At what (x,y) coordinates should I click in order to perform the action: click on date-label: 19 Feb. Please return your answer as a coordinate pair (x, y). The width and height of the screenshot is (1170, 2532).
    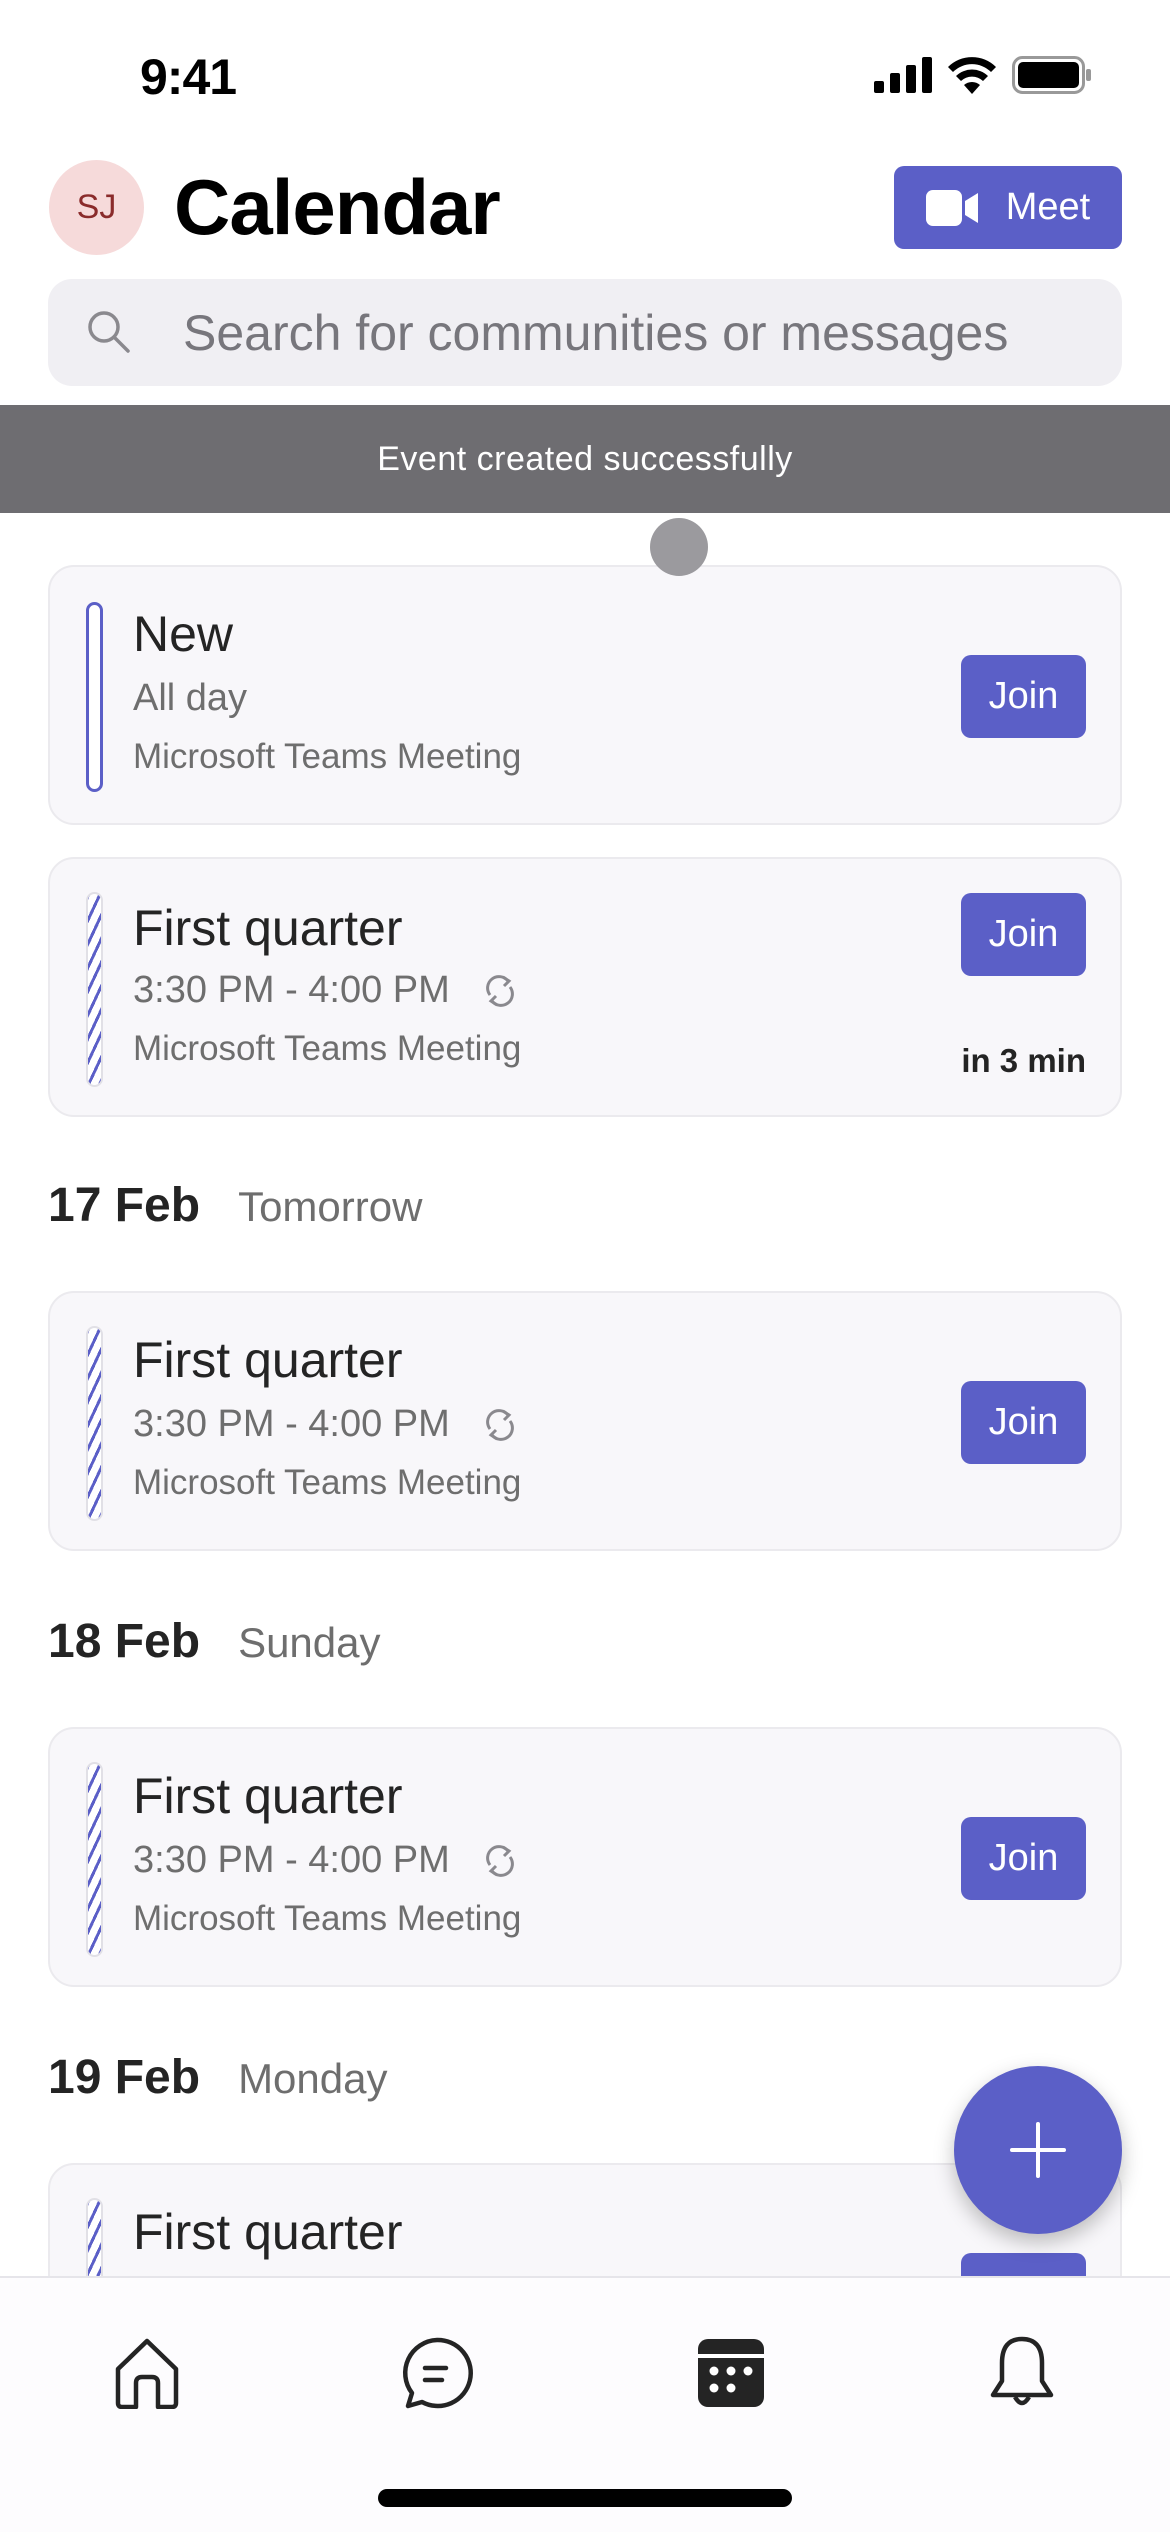
    Looking at the image, I should click on (124, 2077).